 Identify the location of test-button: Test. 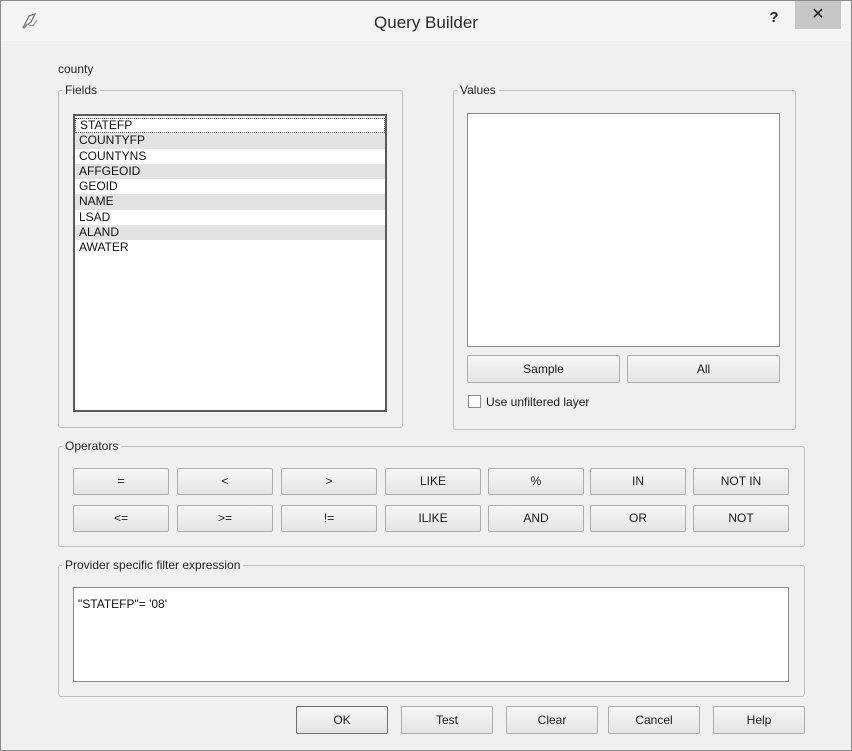
(447, 720).